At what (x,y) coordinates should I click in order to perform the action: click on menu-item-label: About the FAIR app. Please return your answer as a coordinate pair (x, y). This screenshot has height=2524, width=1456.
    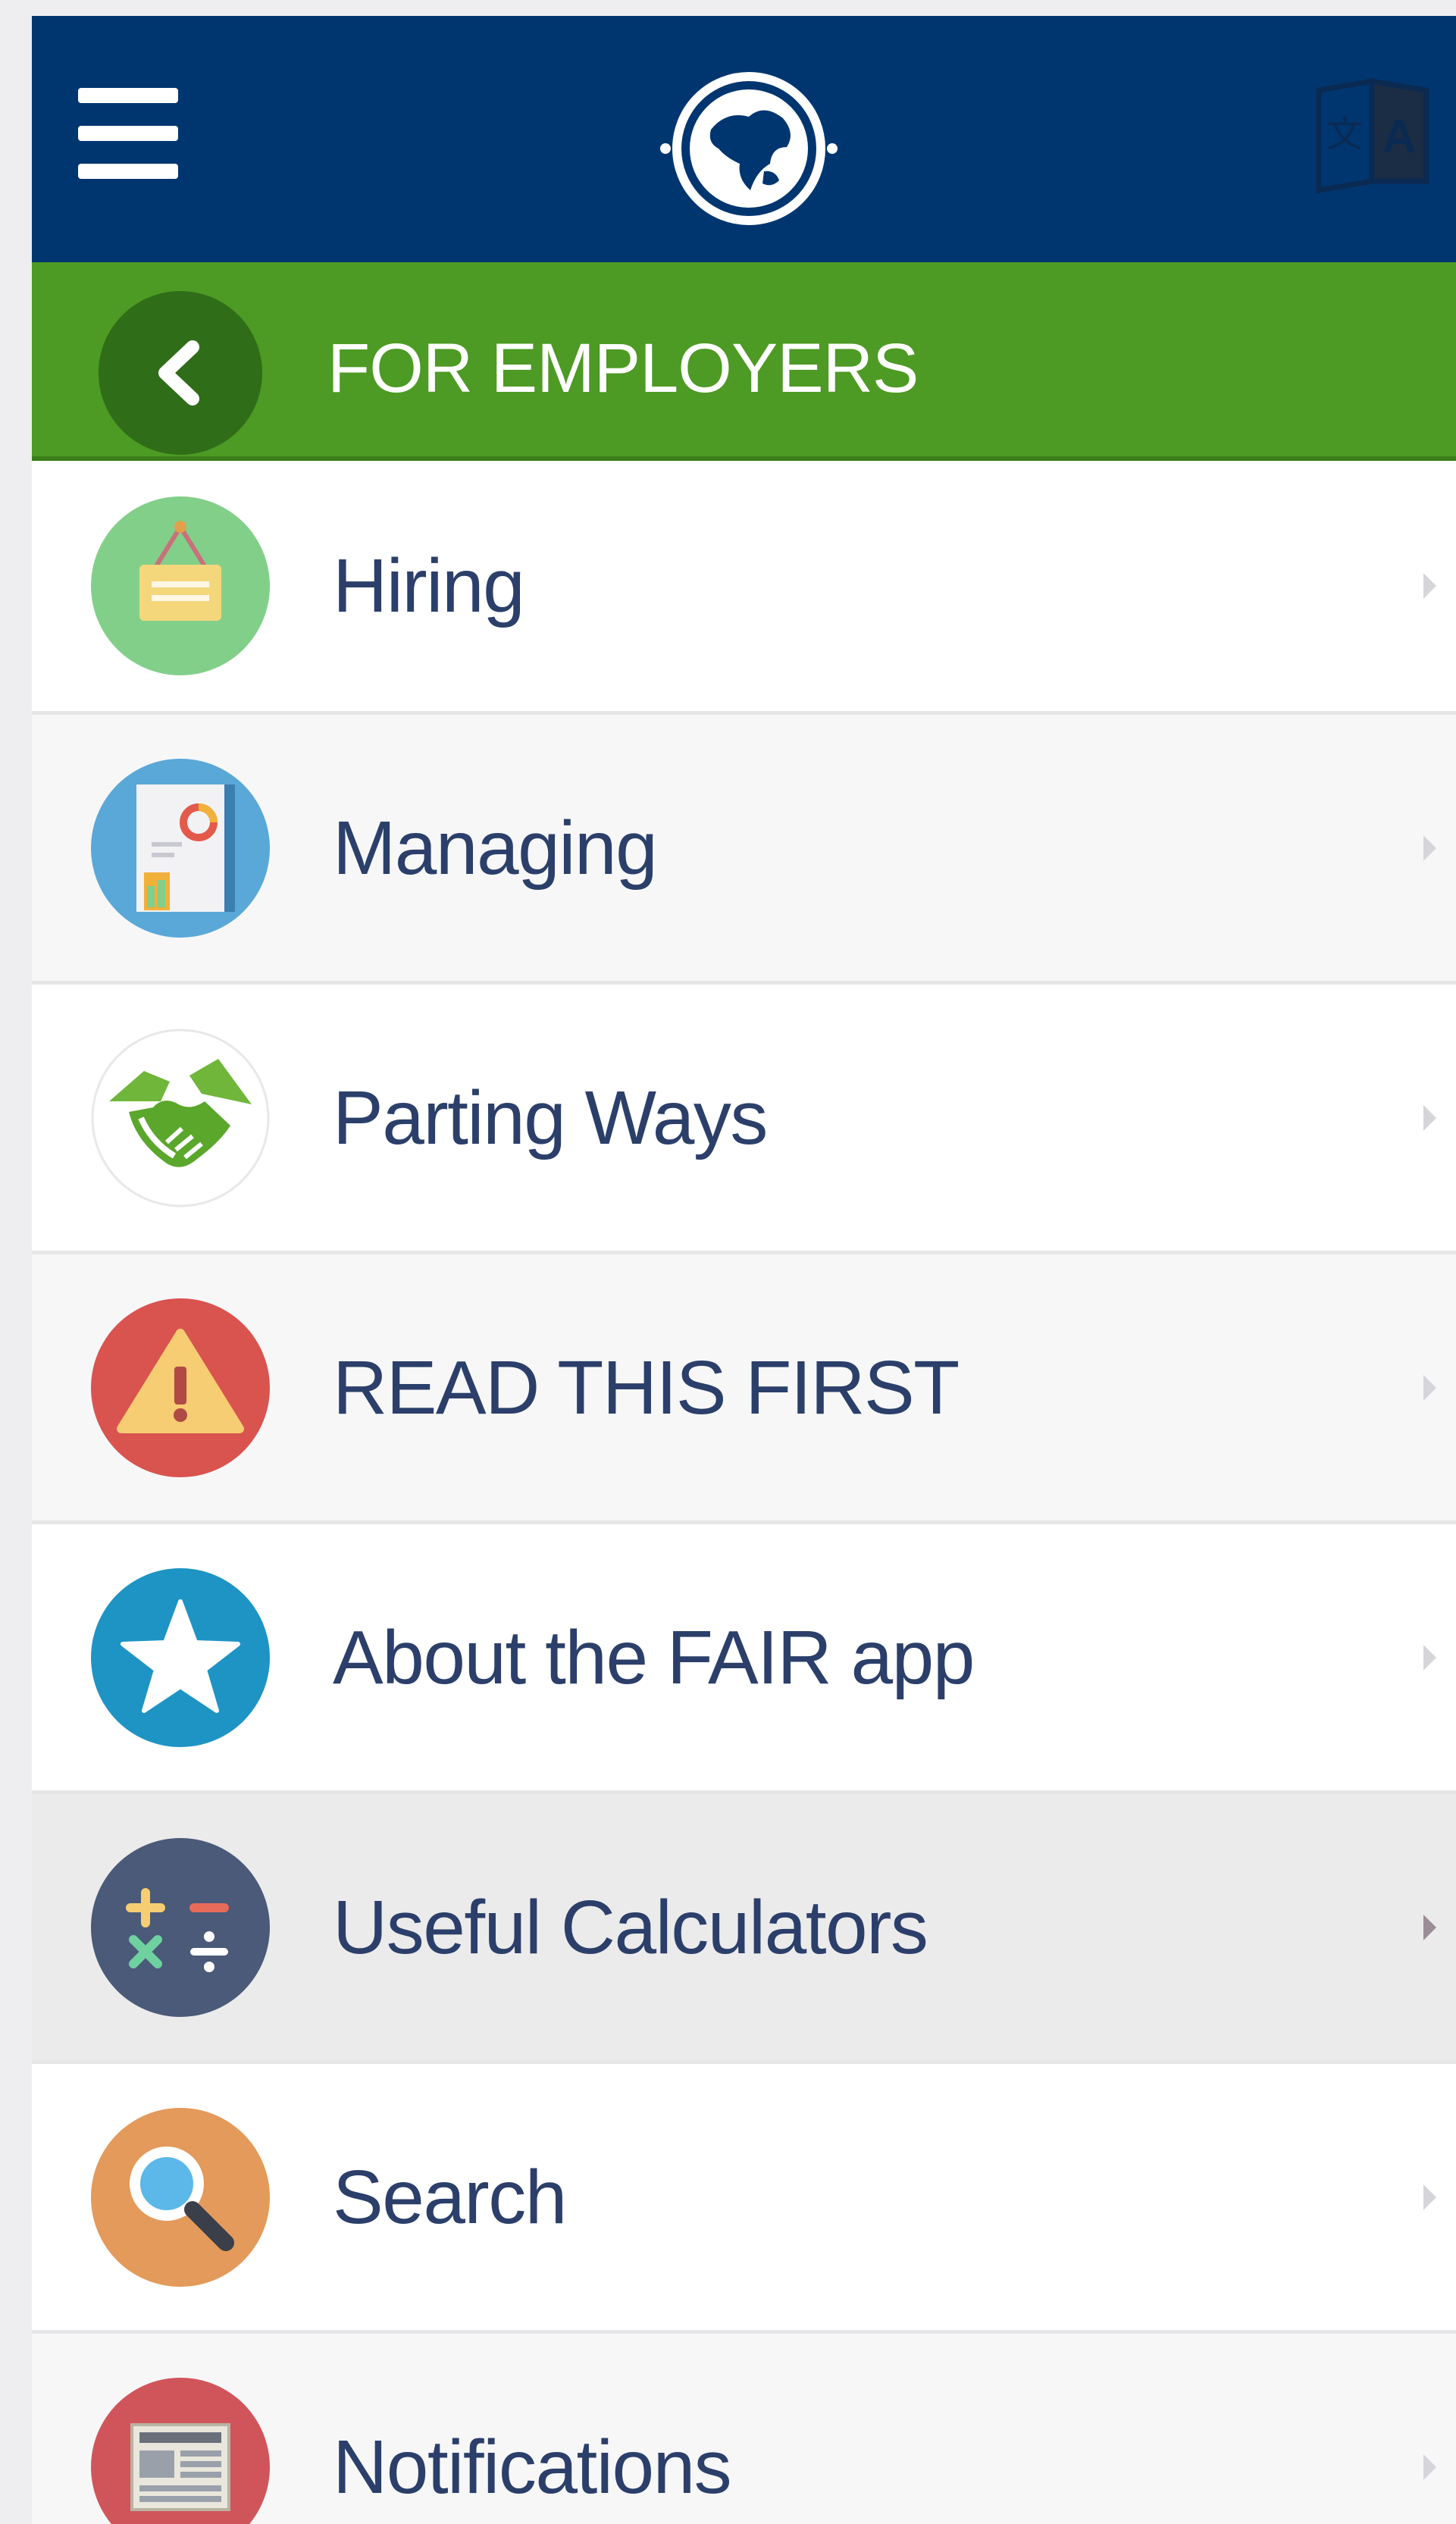
    Looking at the image, I should click on (654, 1657).